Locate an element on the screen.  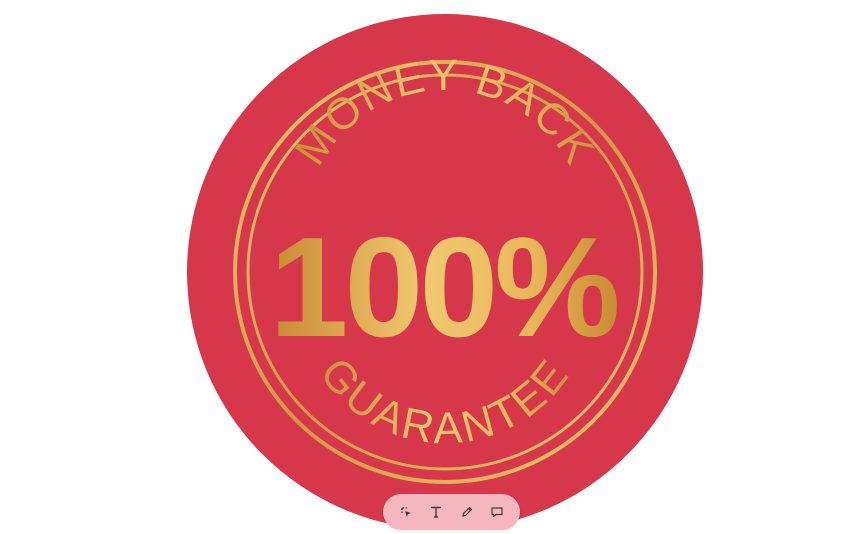
pencil-icon is located at coordinates (467, 511).